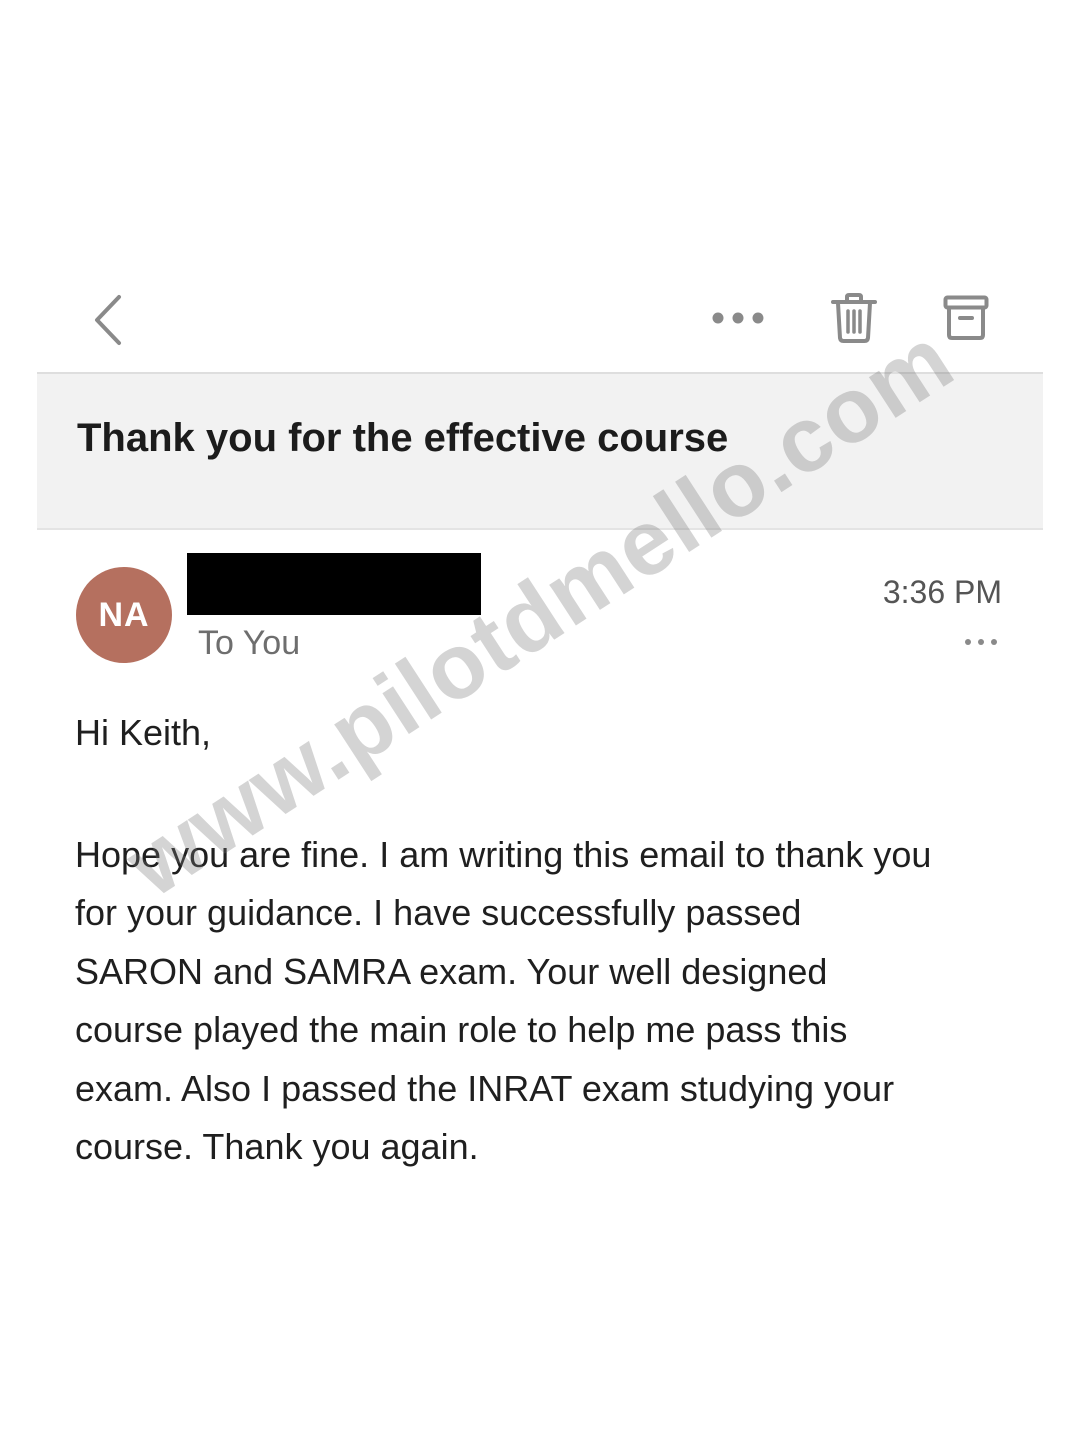 This screenshot has height=1440, width=1080. I want to click on avatar-initials: NA, so click(124, 614).